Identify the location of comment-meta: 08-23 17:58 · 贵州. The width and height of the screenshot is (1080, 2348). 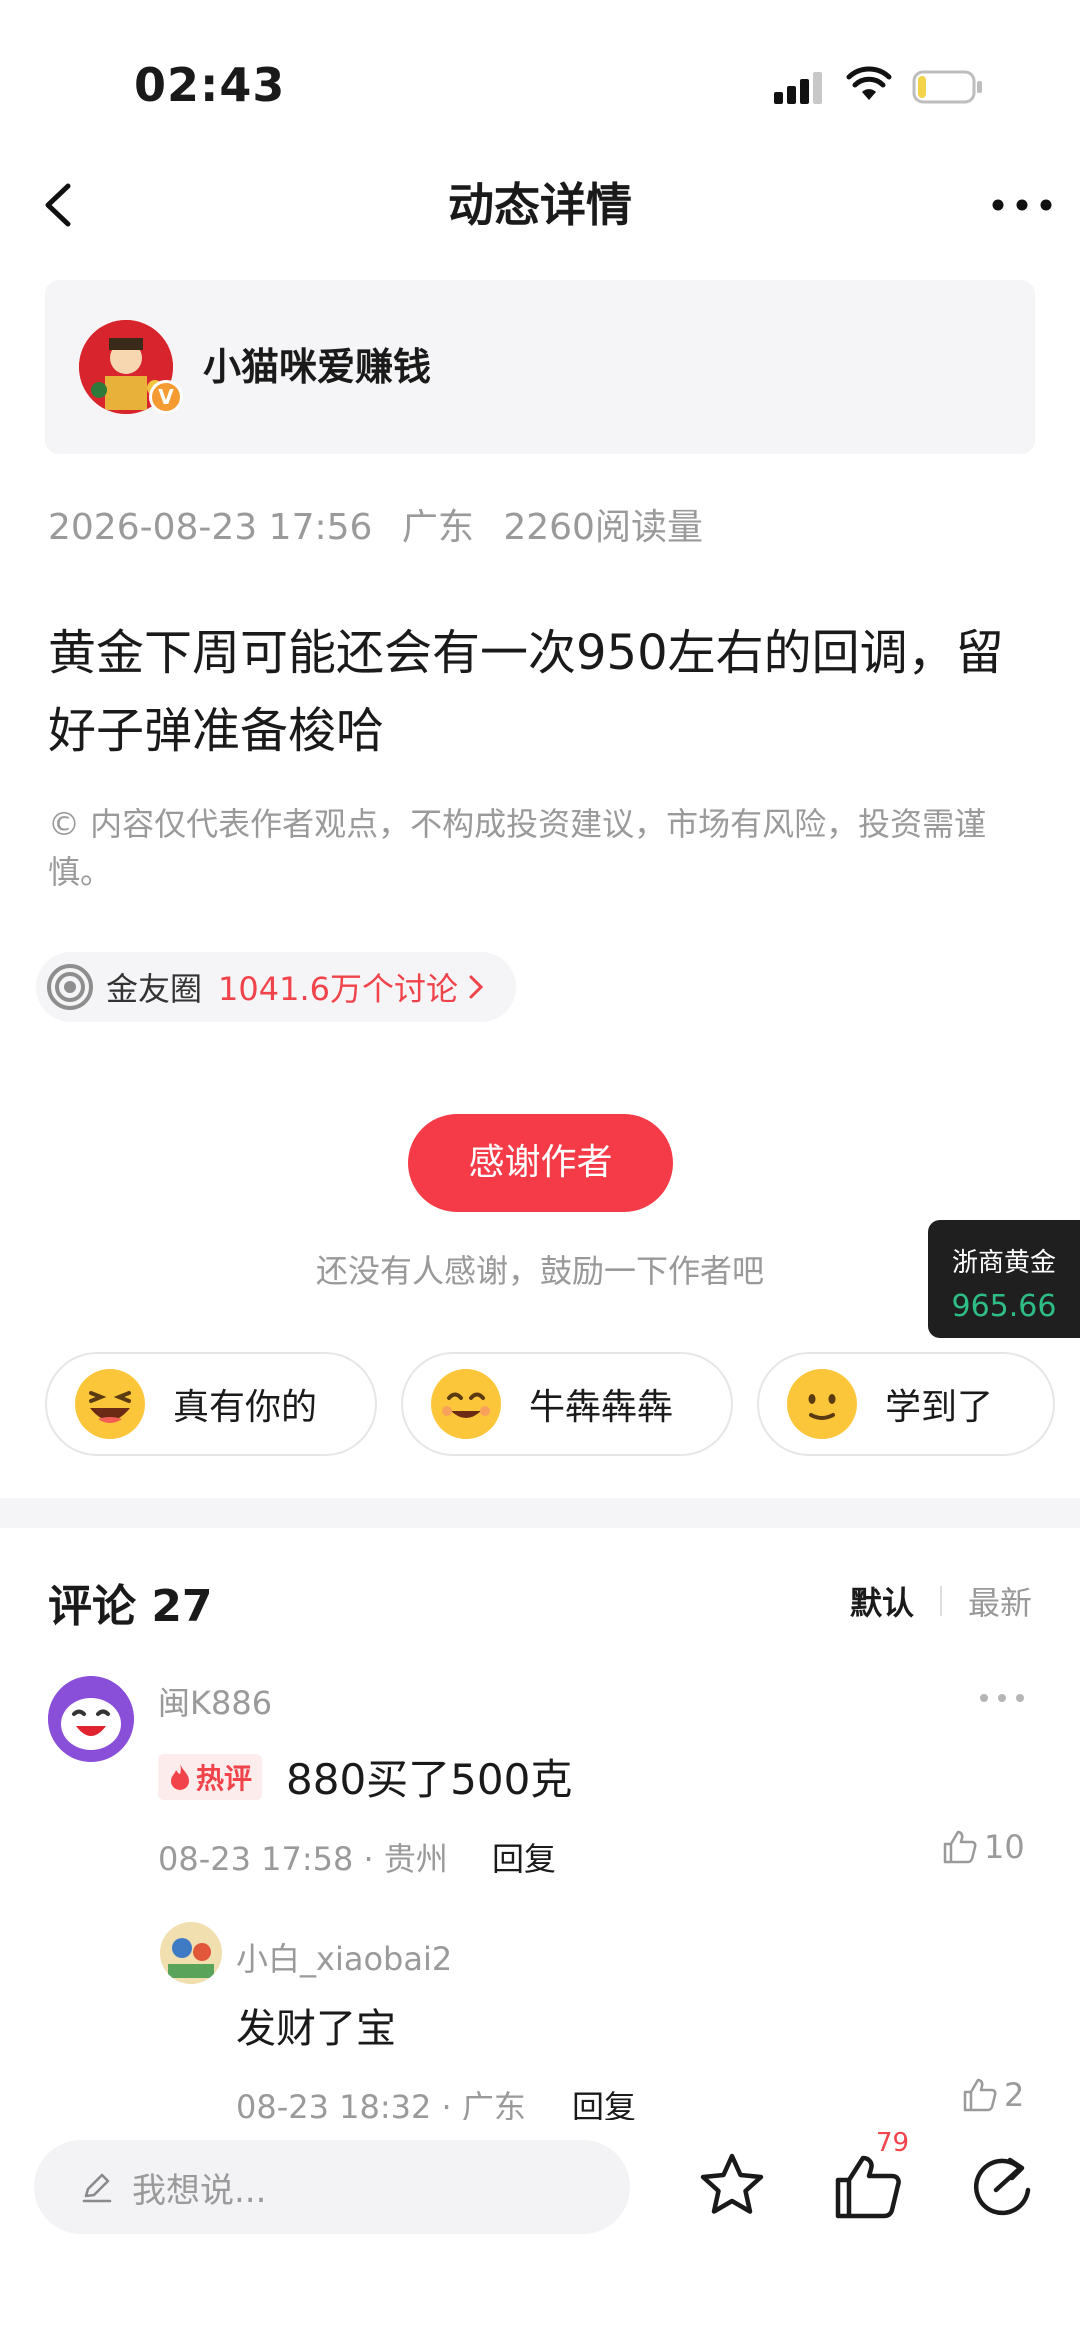
(303, 1859).